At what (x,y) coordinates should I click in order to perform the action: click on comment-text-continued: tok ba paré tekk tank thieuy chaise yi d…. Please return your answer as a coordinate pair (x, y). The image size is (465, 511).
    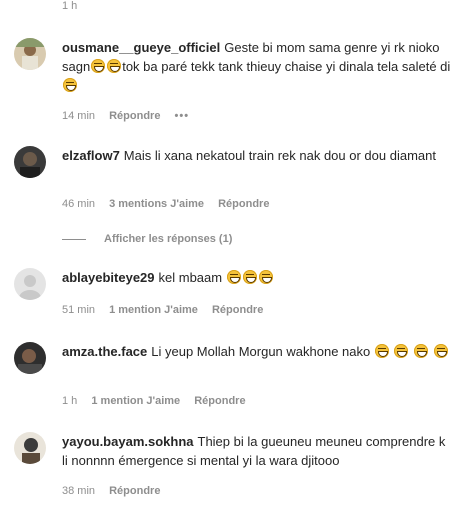
    Looking at the image, I should click on (286, 66).